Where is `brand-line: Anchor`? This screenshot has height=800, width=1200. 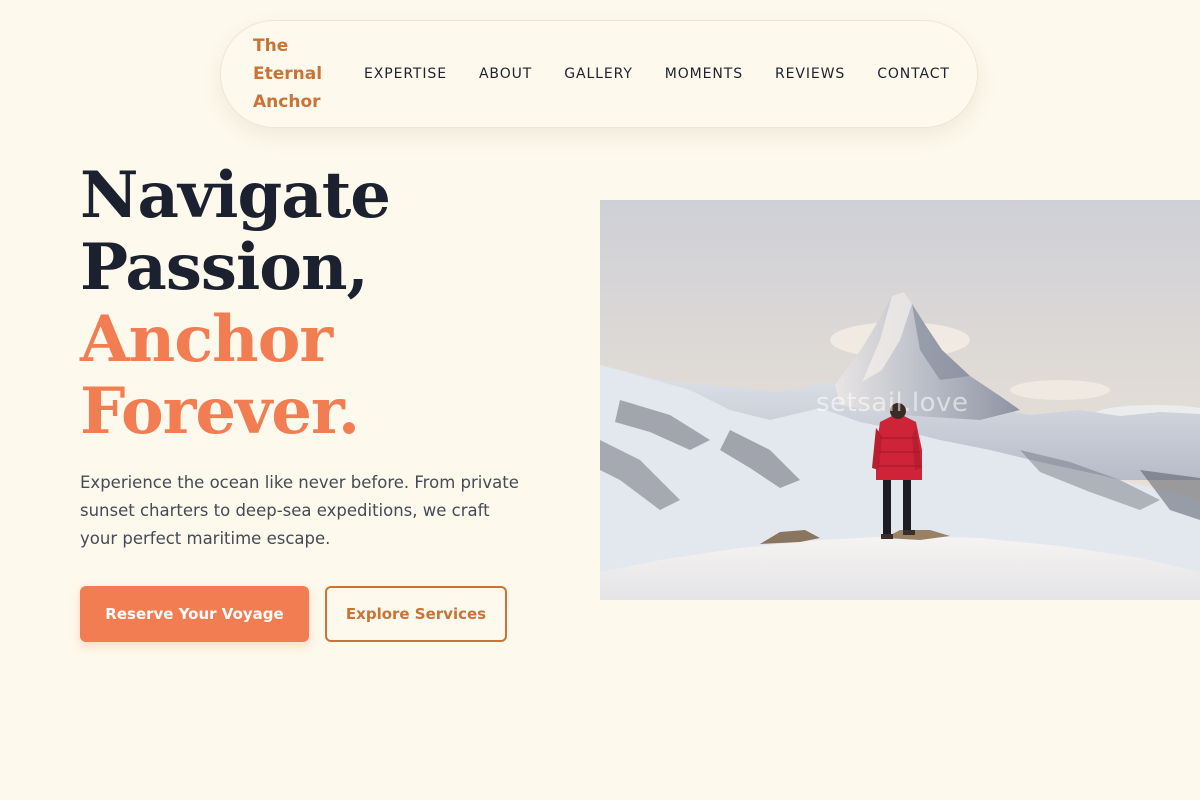
brand-line: Anchor is located at coordinates (287, 102).